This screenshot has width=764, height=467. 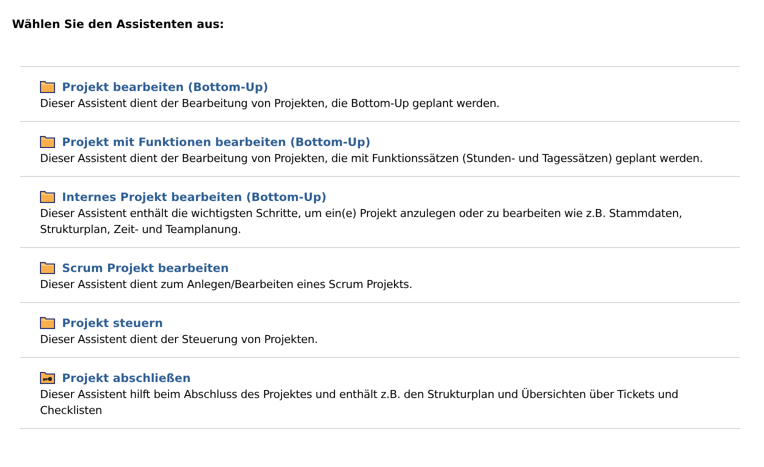 What do you see at coordinates (145, 267) in the screenshot?
I see `assistant-link: Scrum Projekt bearbeiten` at bounding box center [145, 267].